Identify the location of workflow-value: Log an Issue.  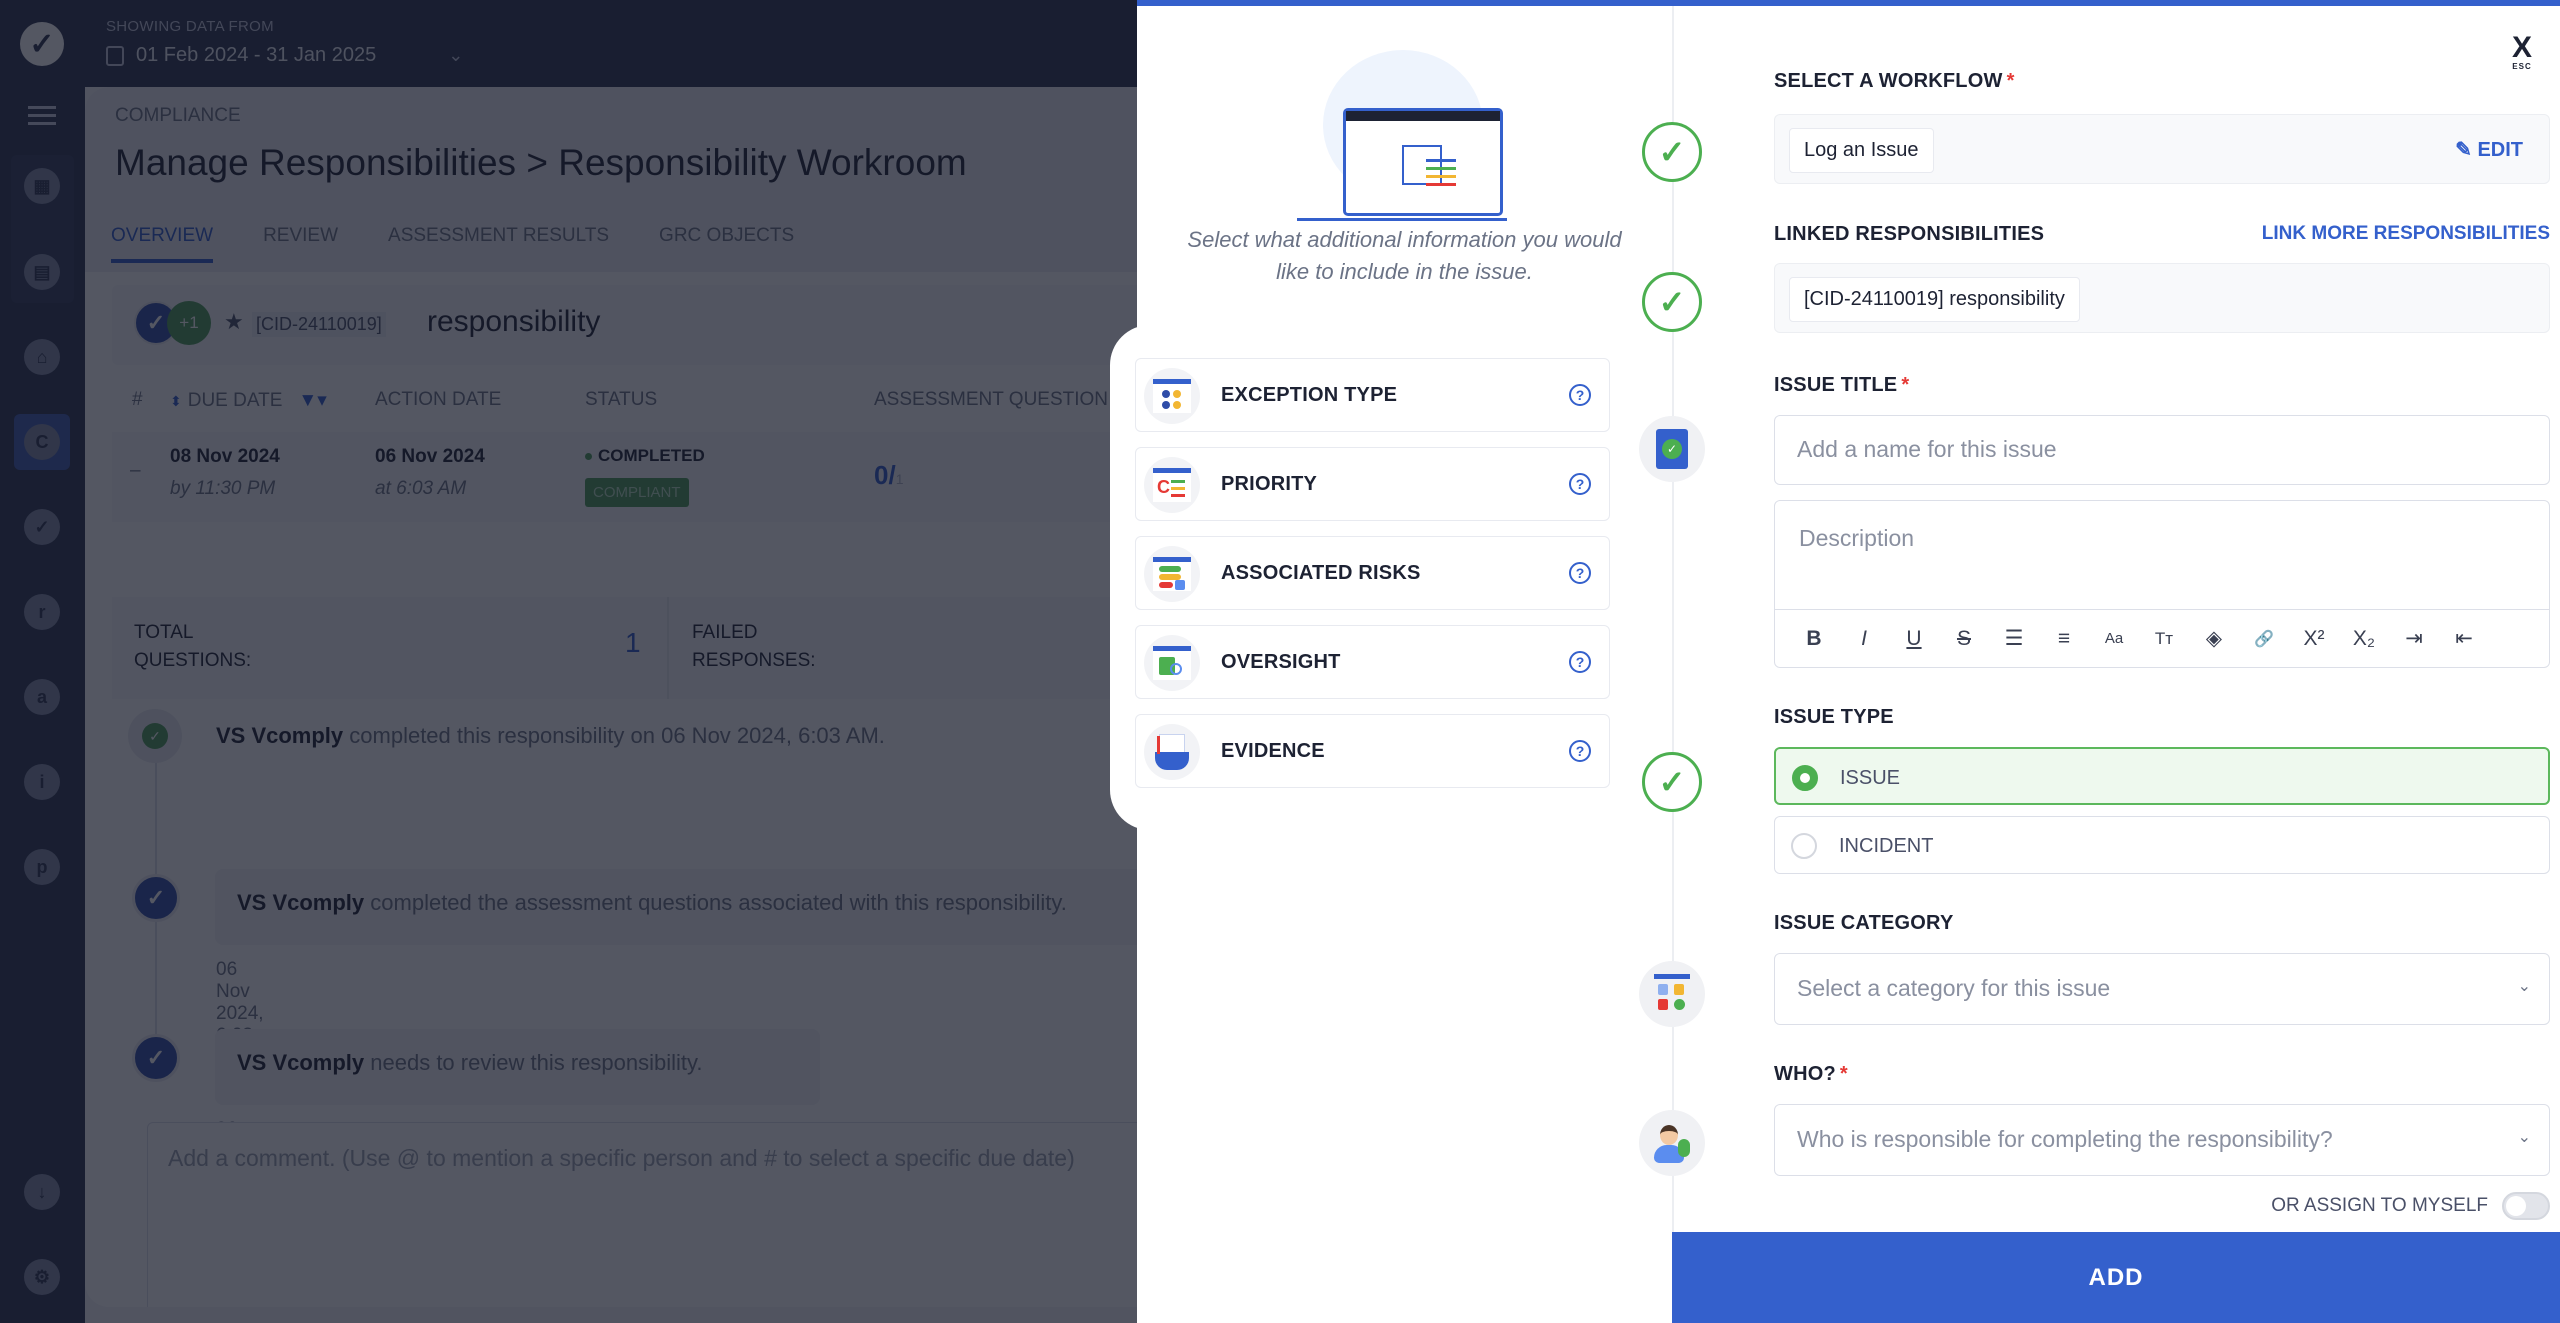
(1861, 150).